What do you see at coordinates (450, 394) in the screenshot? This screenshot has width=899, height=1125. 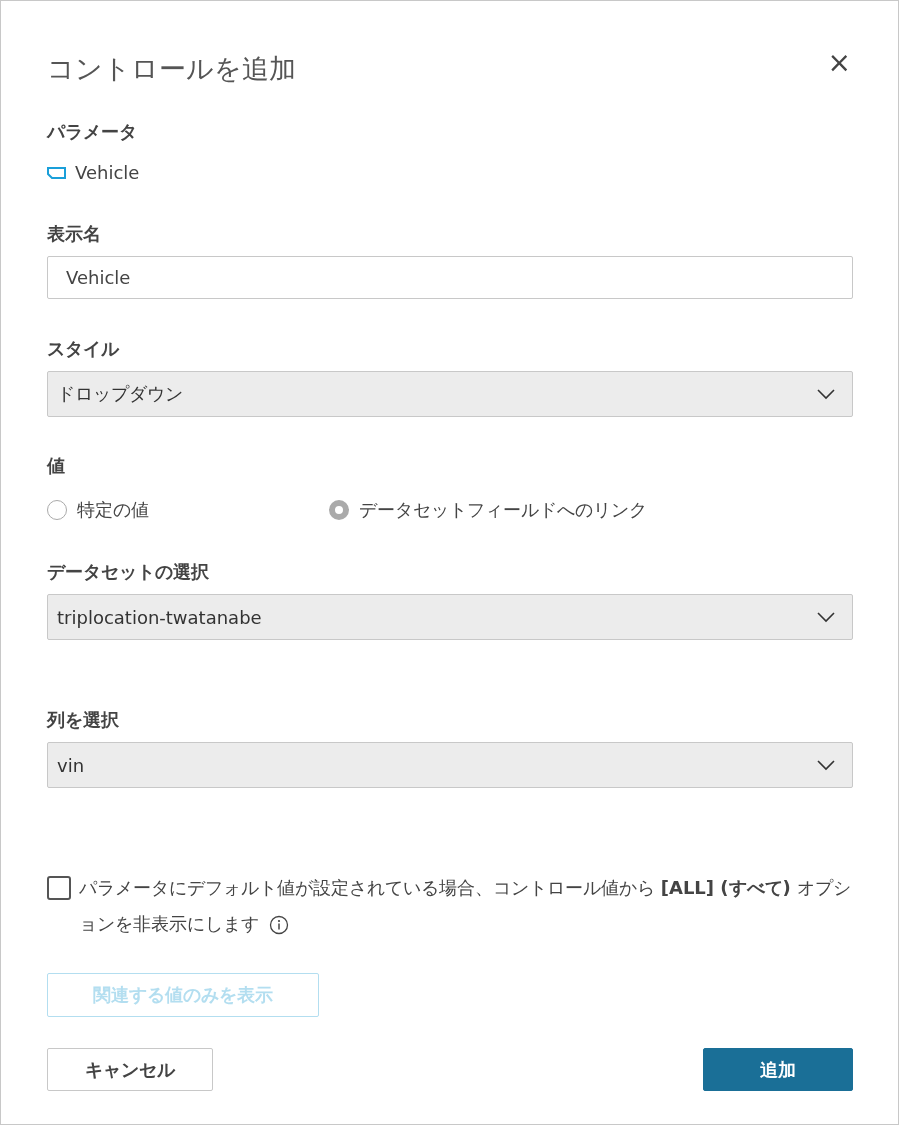 I see `dropdown: ドロップダウン` at bounding box center [450, 394].